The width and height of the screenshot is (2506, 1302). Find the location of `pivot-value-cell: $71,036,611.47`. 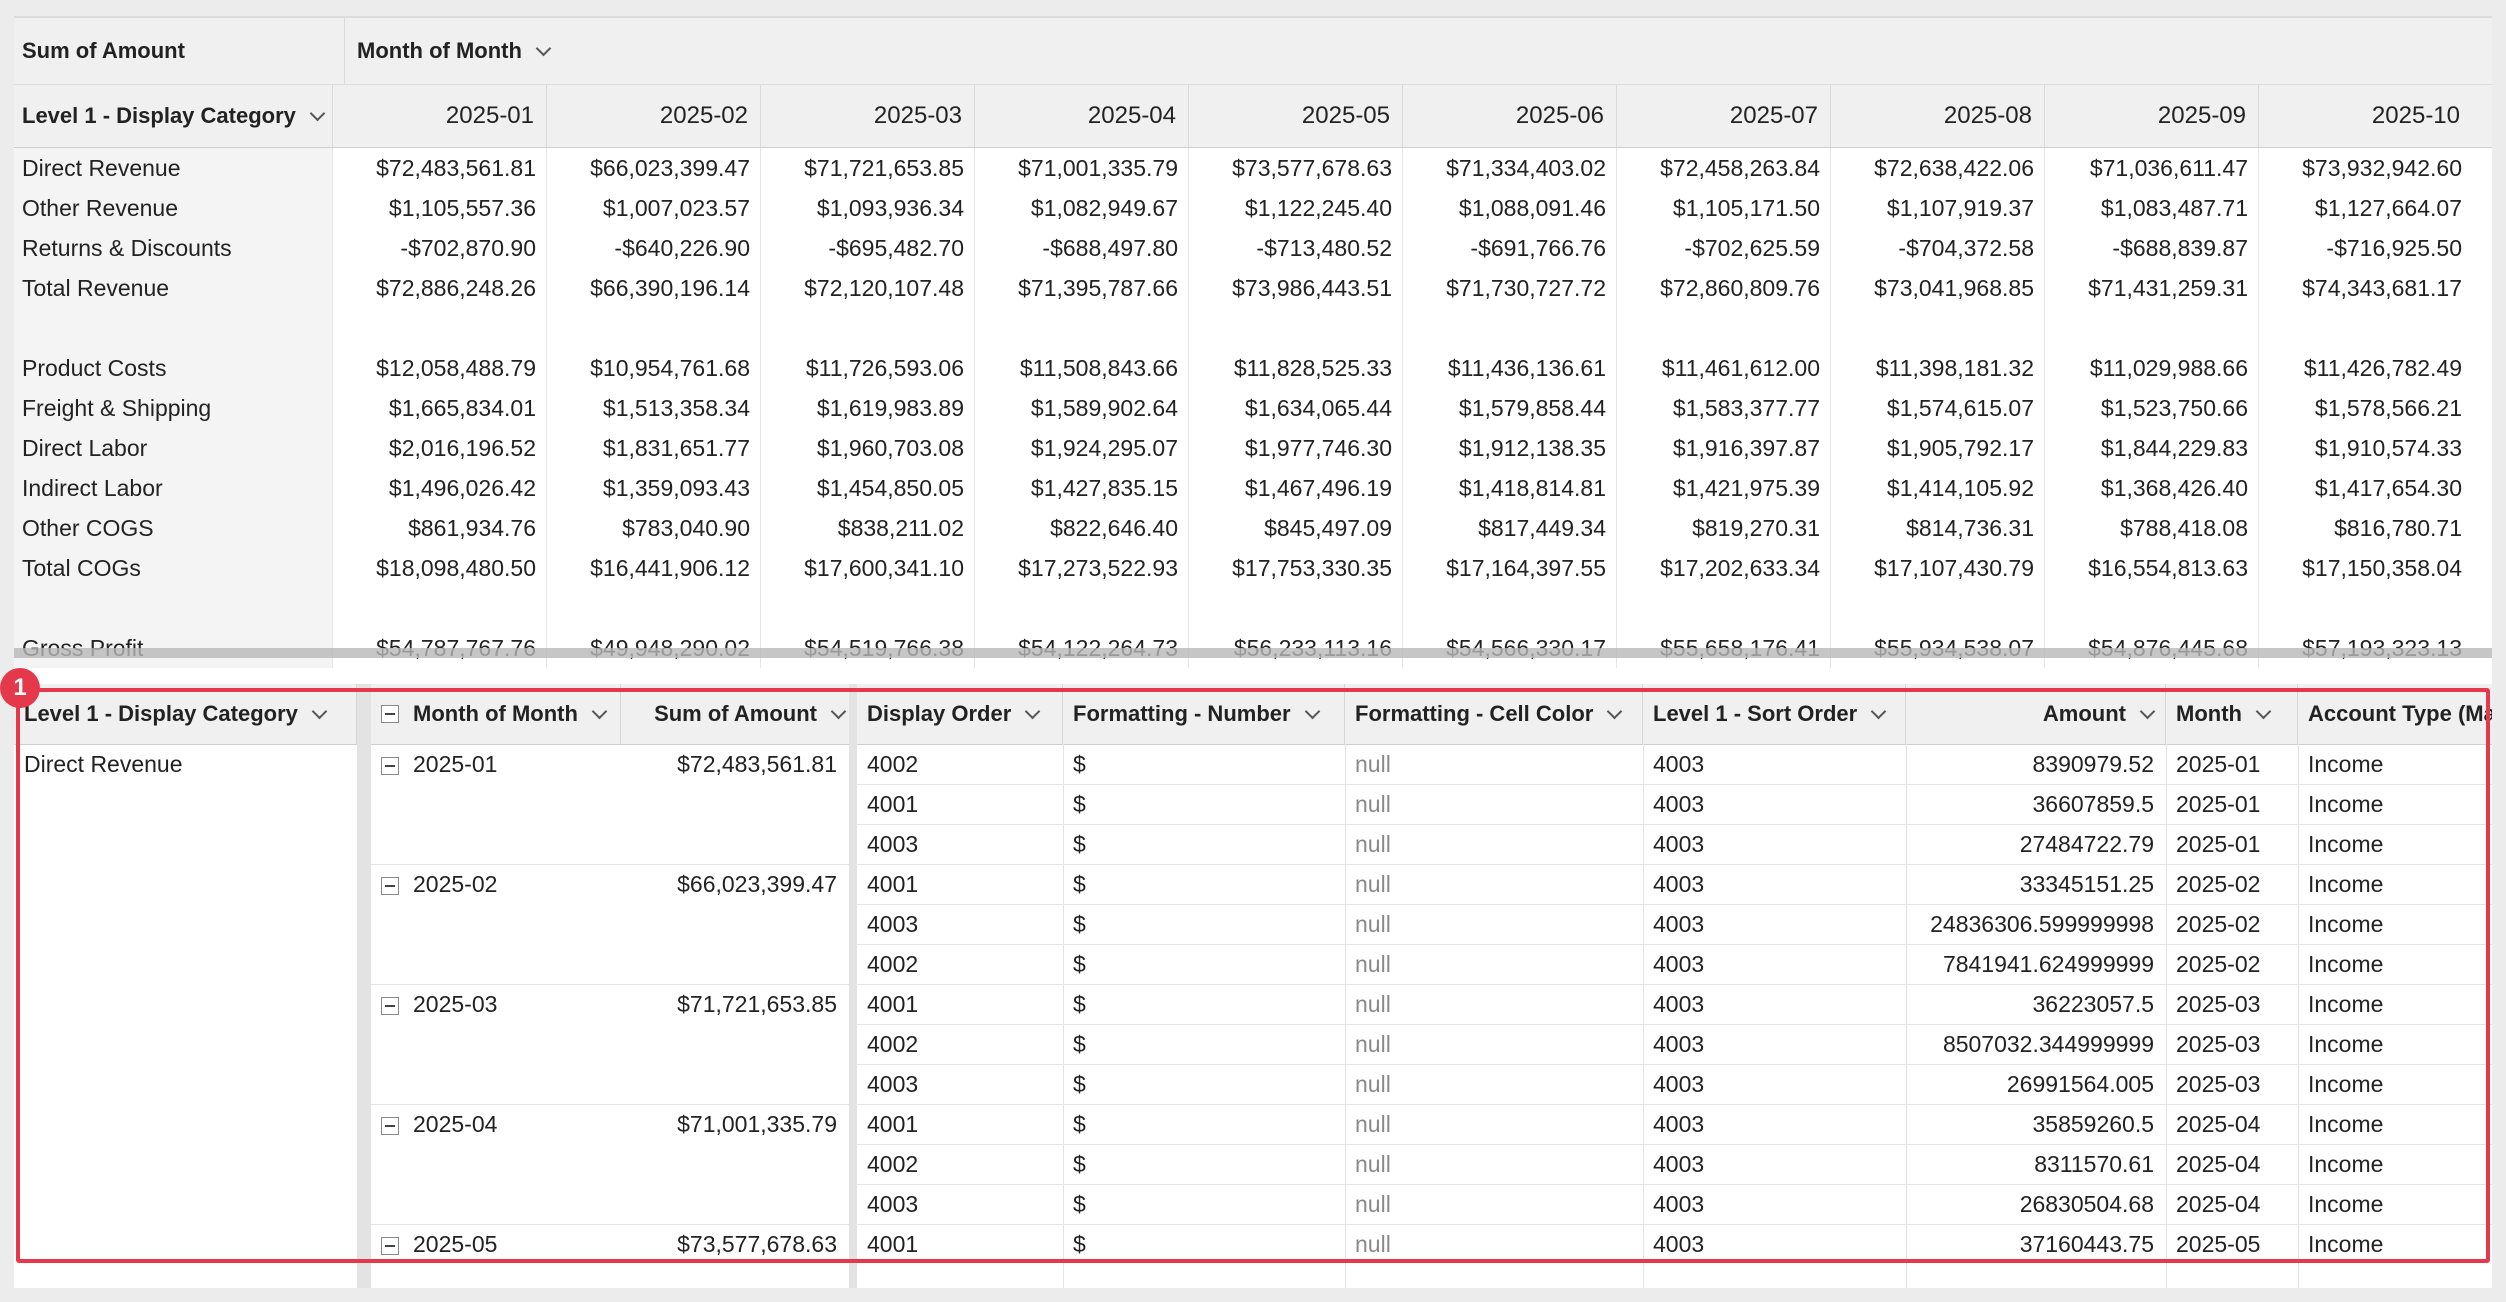

pivot-value-cell: $71,036,611.47 is located at coordinates (2151, 168).